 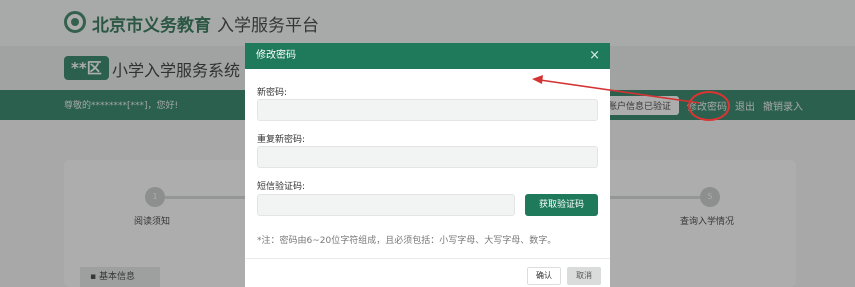 What do you see at coordinates (544, 276) in the screenshot?
I see `confirm-button: 确认` at bounding box center [544, 276].